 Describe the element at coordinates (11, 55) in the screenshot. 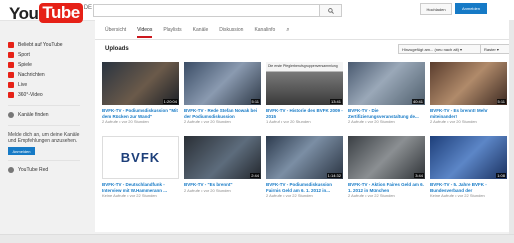

I see `sport-icon` at that location.